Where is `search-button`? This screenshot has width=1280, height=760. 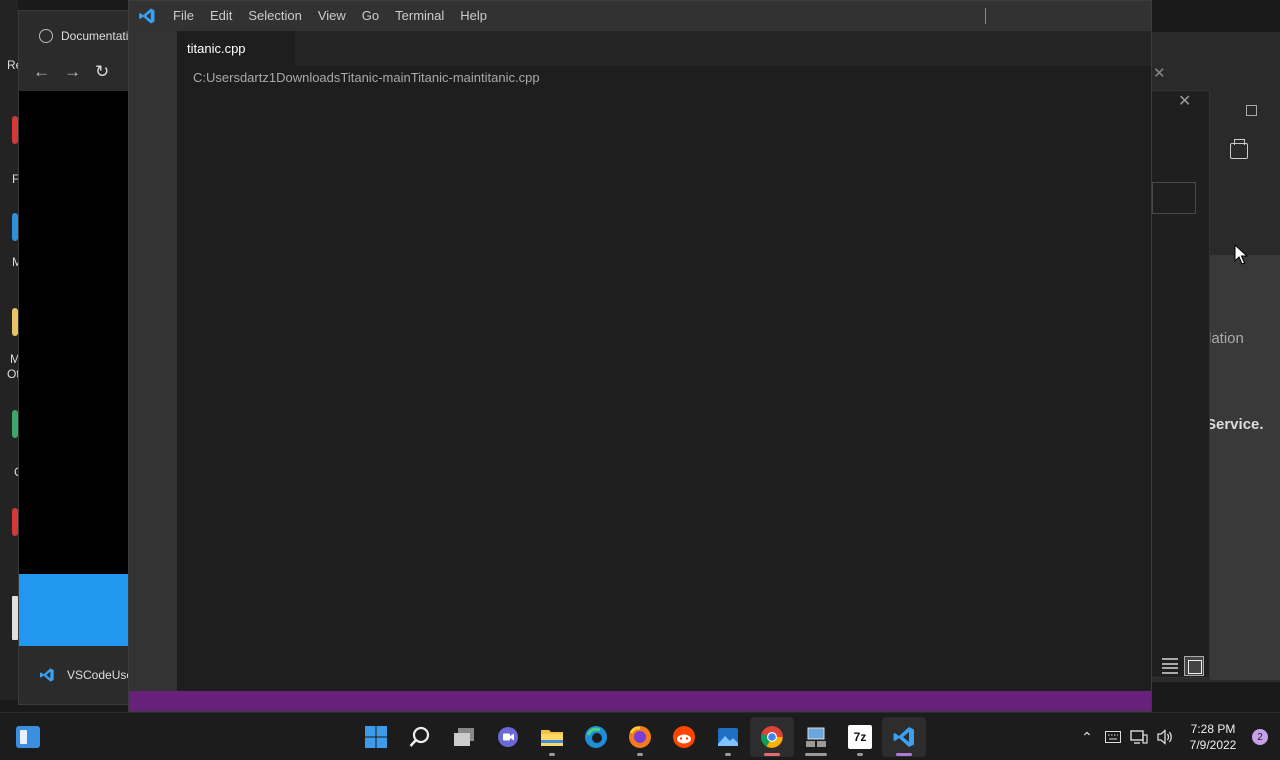
search-button is located at coordinates (420, 737).